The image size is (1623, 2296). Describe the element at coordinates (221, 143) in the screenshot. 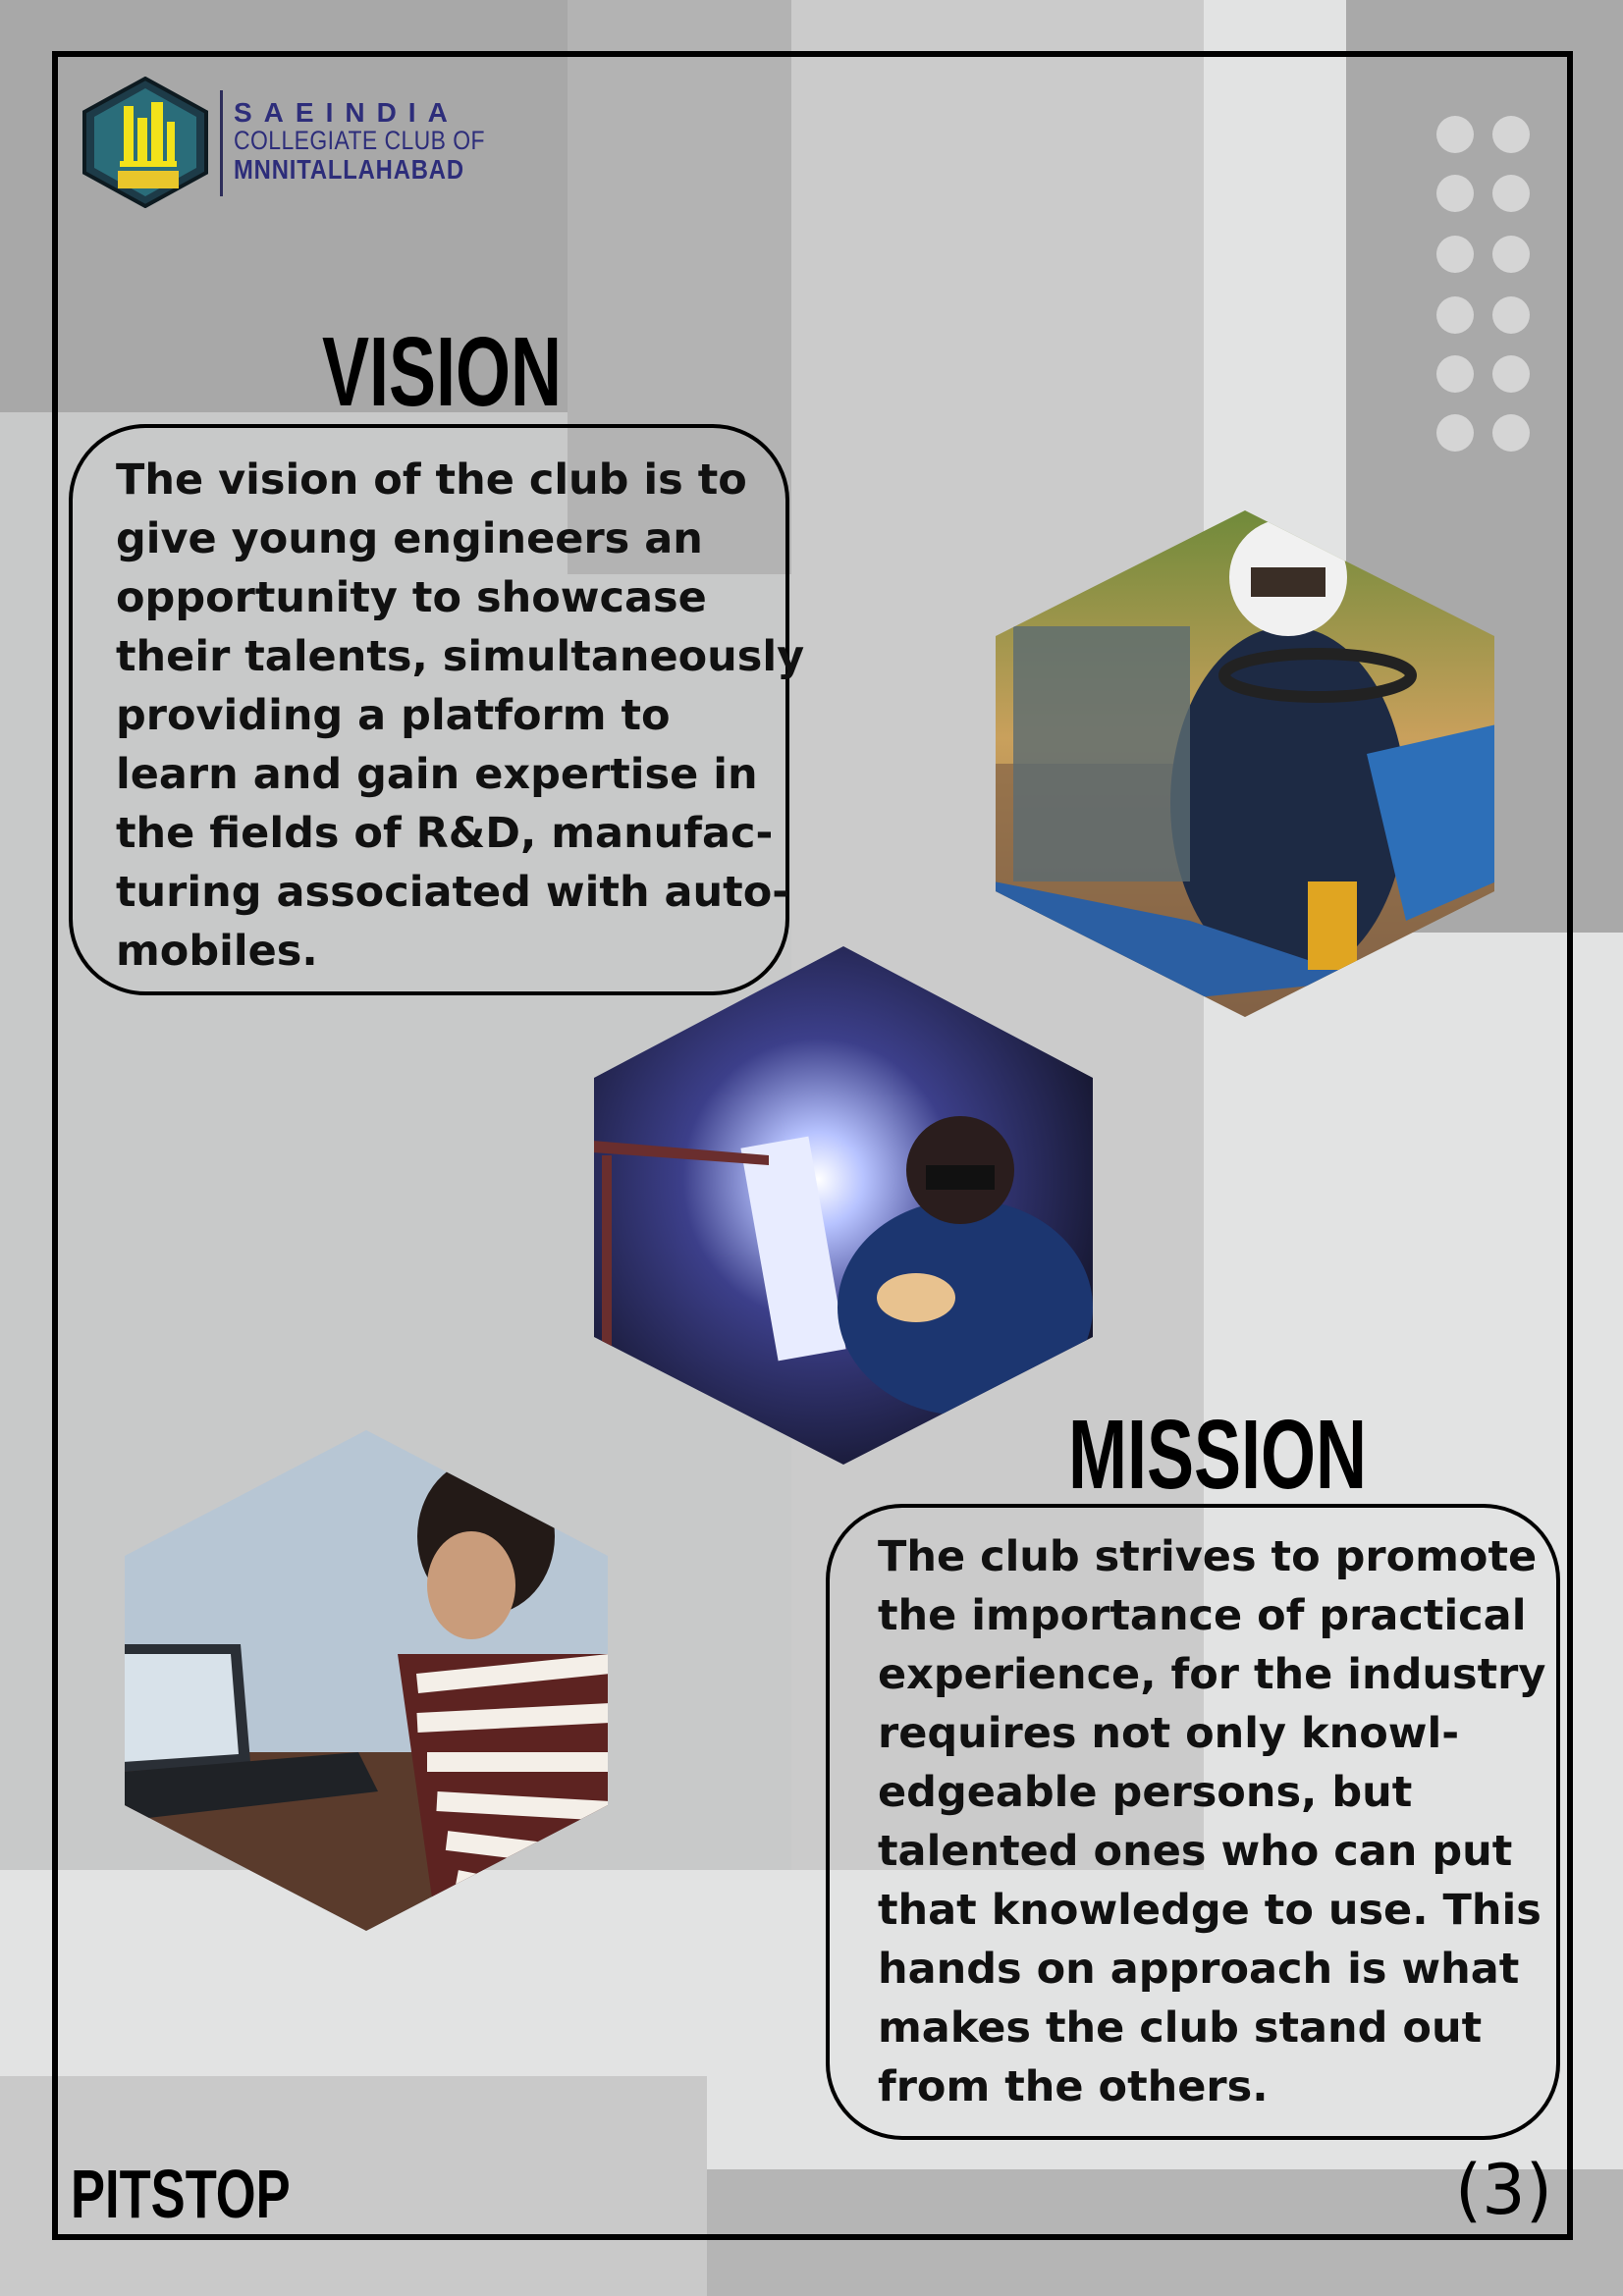

I see `logo-divider` at that location.